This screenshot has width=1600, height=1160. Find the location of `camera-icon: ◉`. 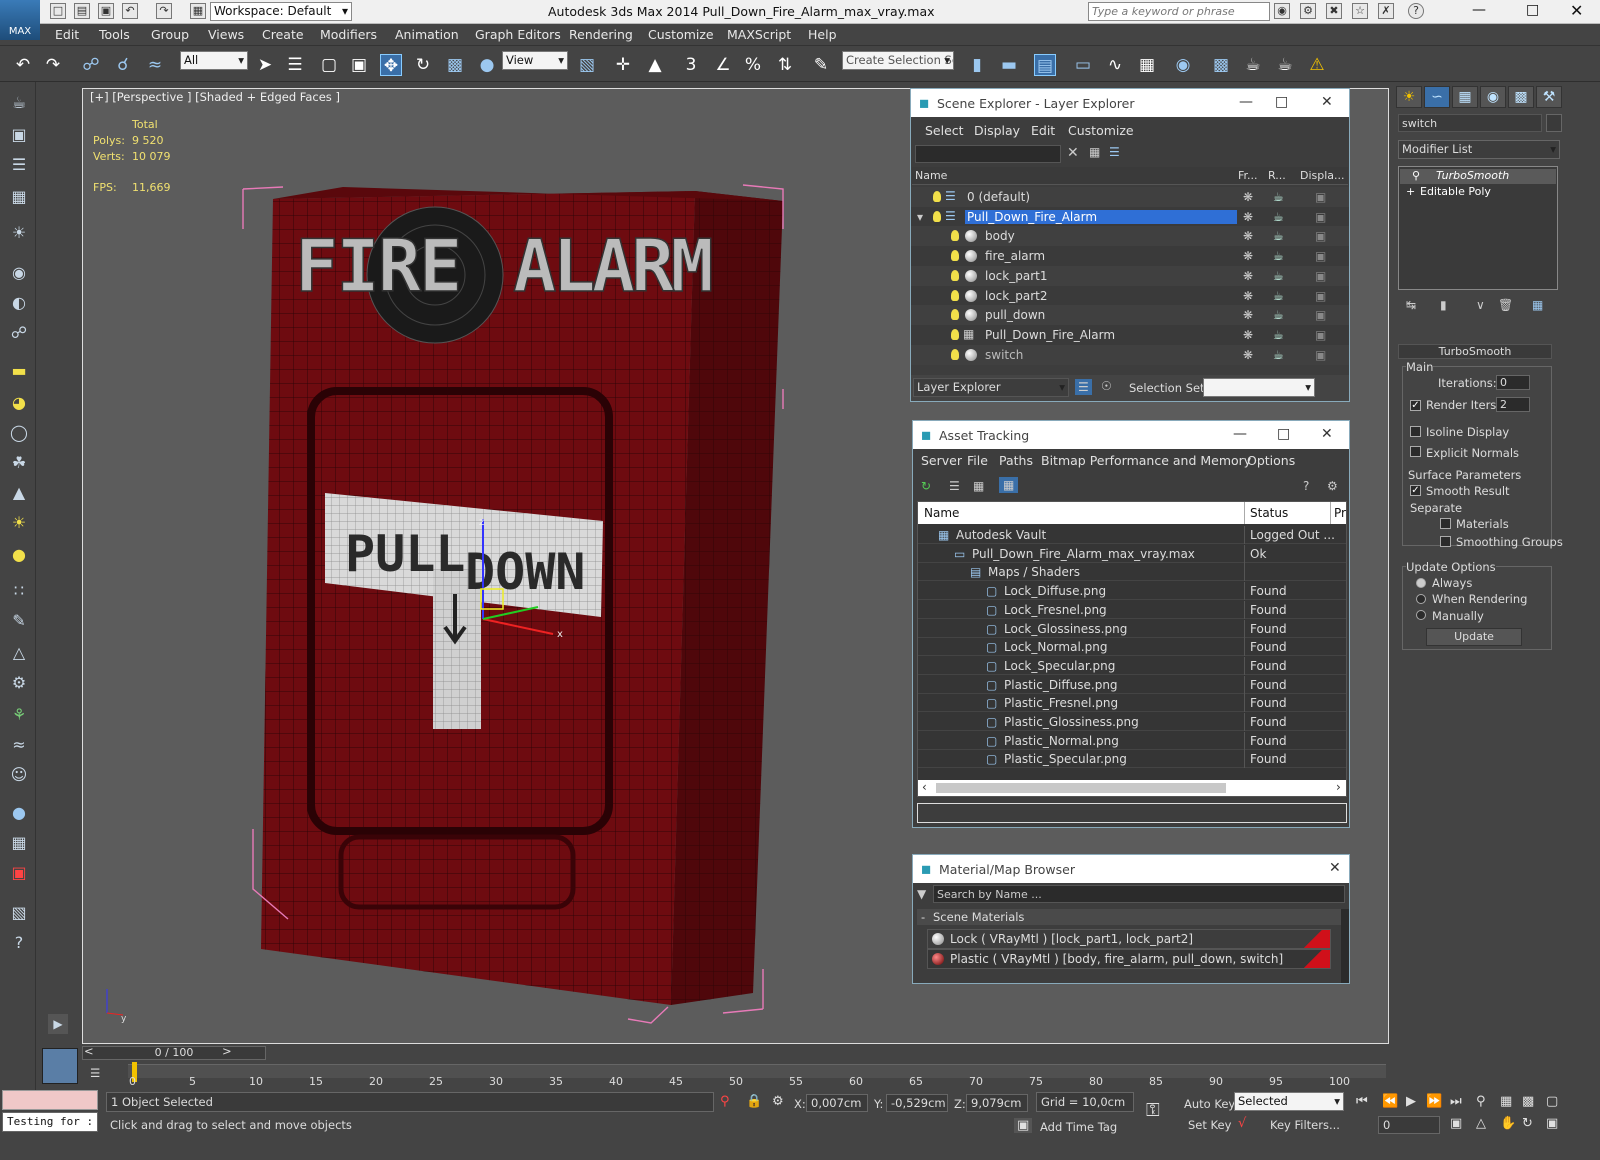

camera-icon: ◉ is located at coordinates (19, 273).